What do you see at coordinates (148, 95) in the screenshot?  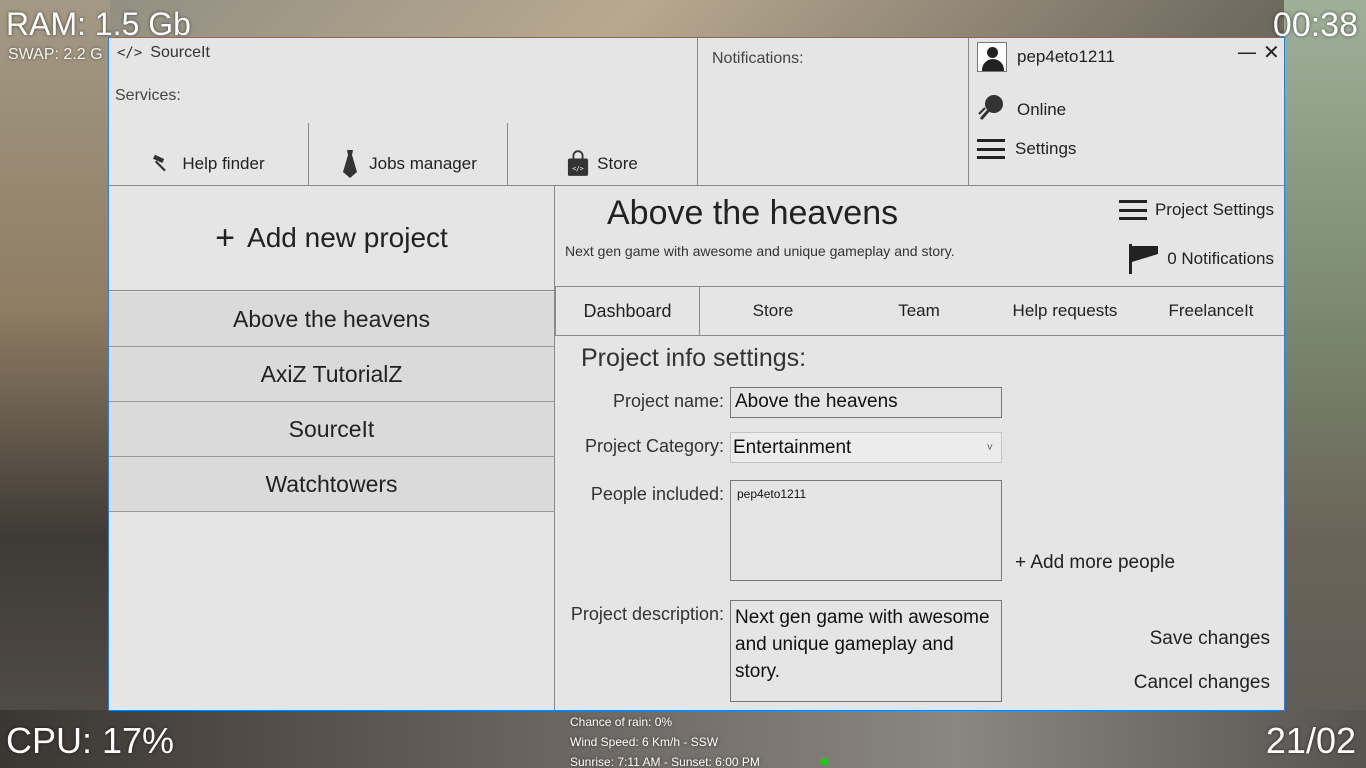 I see `services-label: Services:` at bounding box center [148, 95].